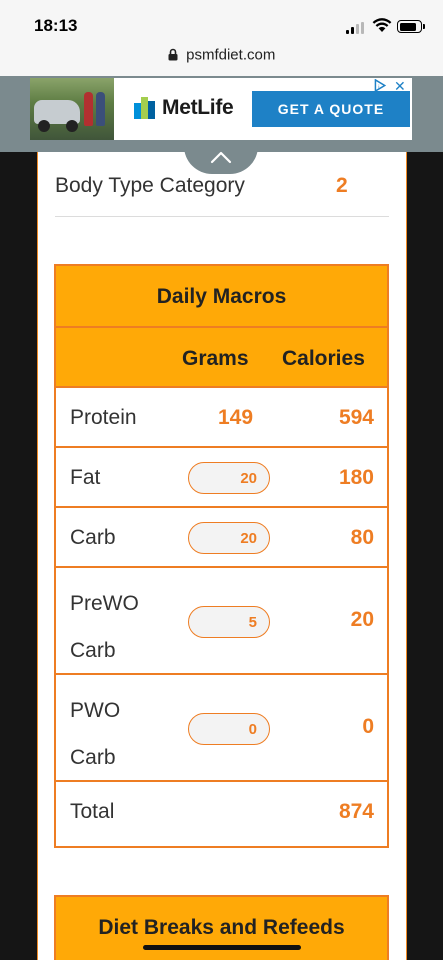 This screenshot has height=960, width=443. I want to click on macro-row-carb: Carb 80, so click(221, 538).